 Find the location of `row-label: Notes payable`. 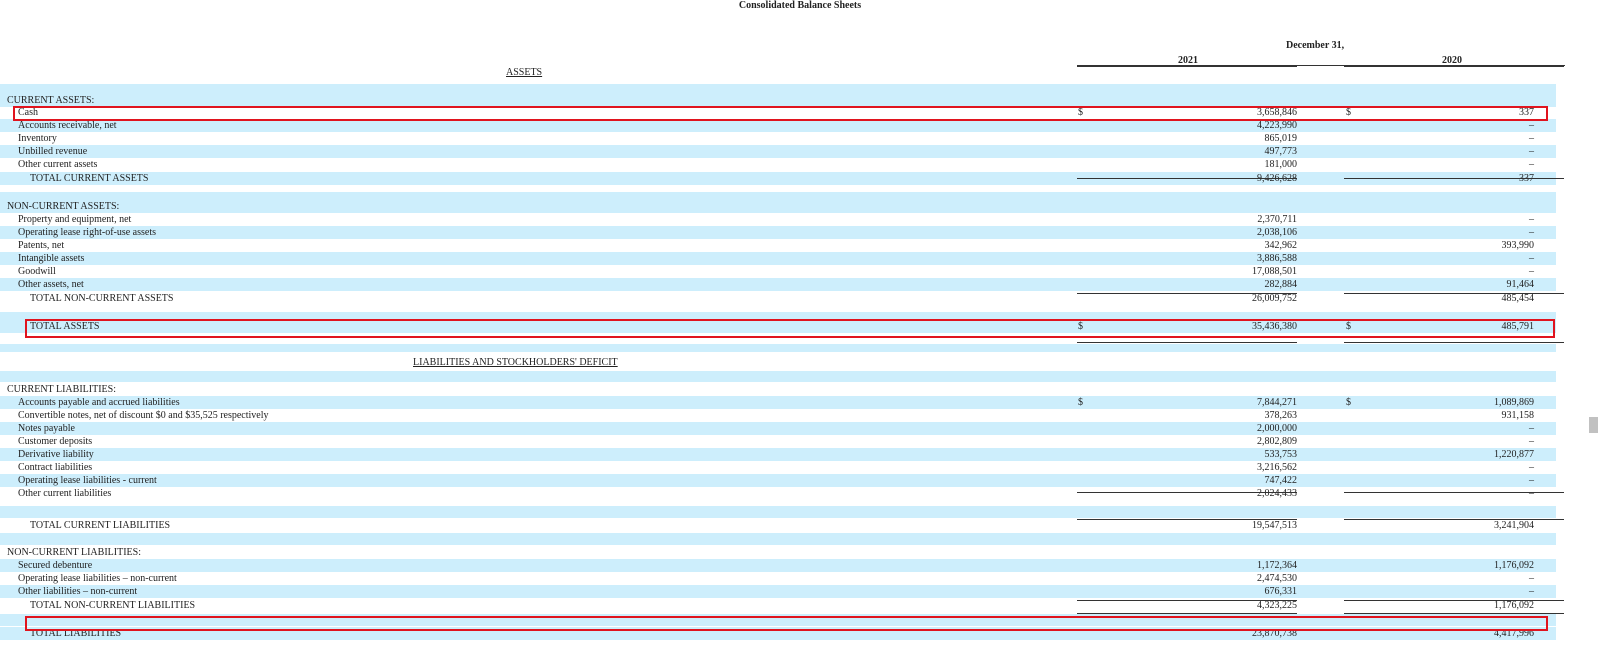

row-label: Notes payable is located at coordinates (46, 428).